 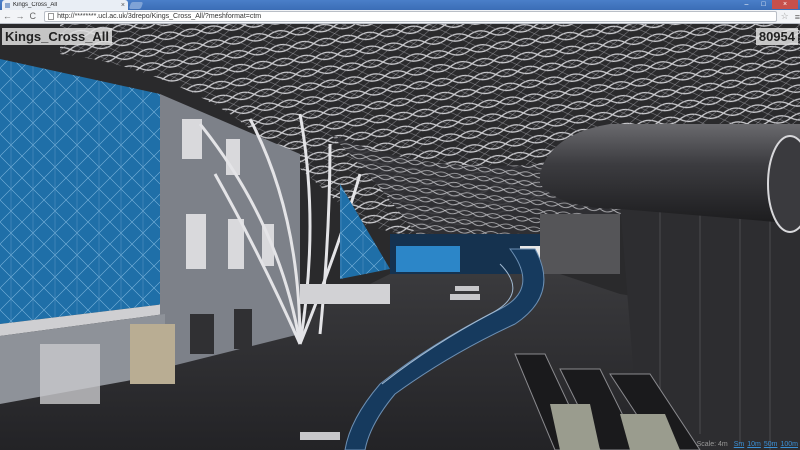 I want to click on scale-label: Scale: 4m, so click(x=712, y=444).